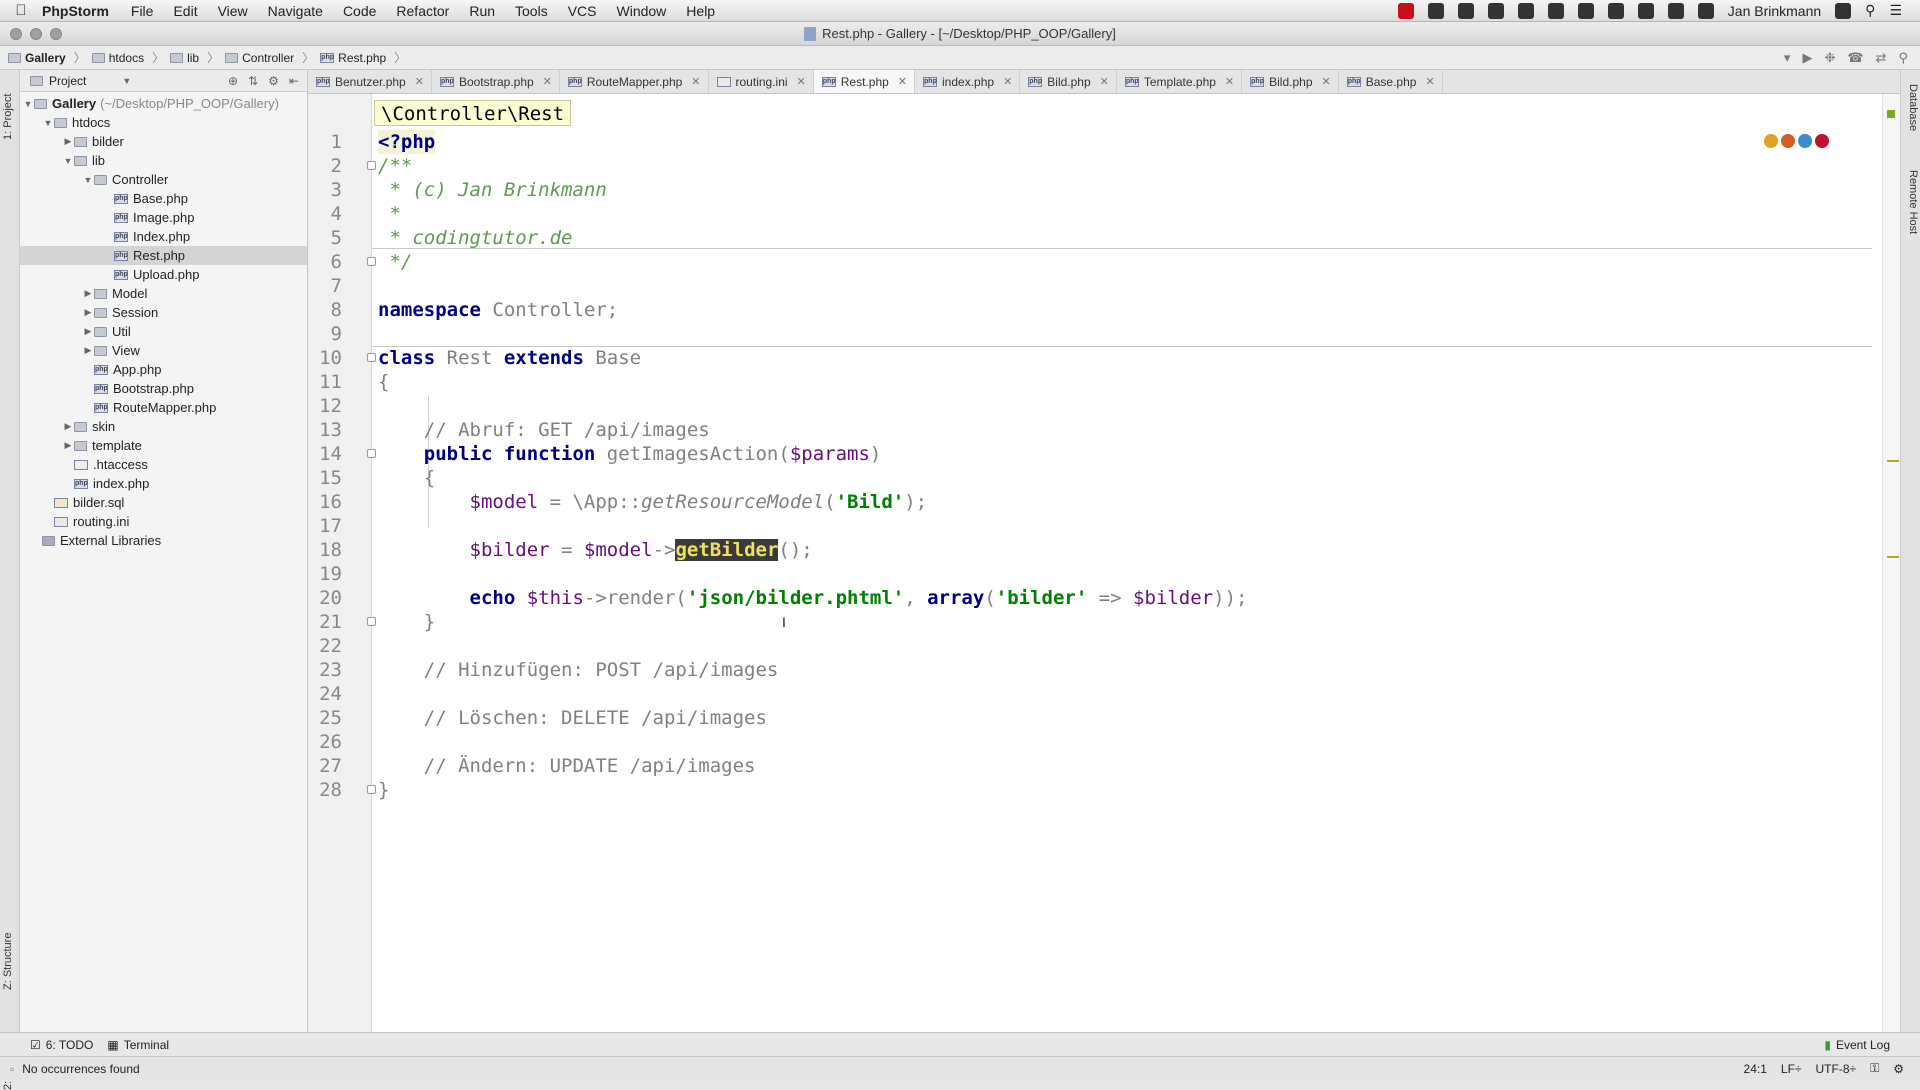  What do you see at coordinates (1755, 1069) in the screenshot?
I see `caret-position: 24:1` at bounding box center [1755, 1069].